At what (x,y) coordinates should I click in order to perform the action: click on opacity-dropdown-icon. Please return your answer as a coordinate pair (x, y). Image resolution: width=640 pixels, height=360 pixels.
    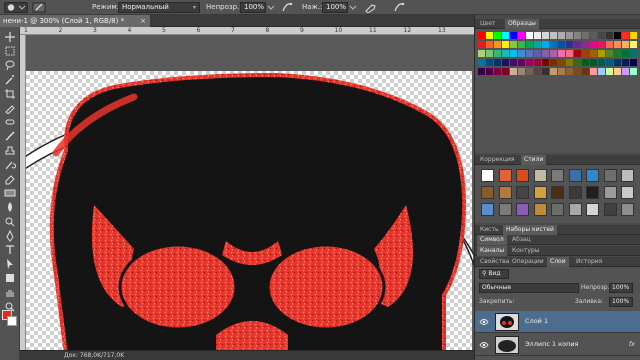
    Looking at the image, I should click on (271, 7).